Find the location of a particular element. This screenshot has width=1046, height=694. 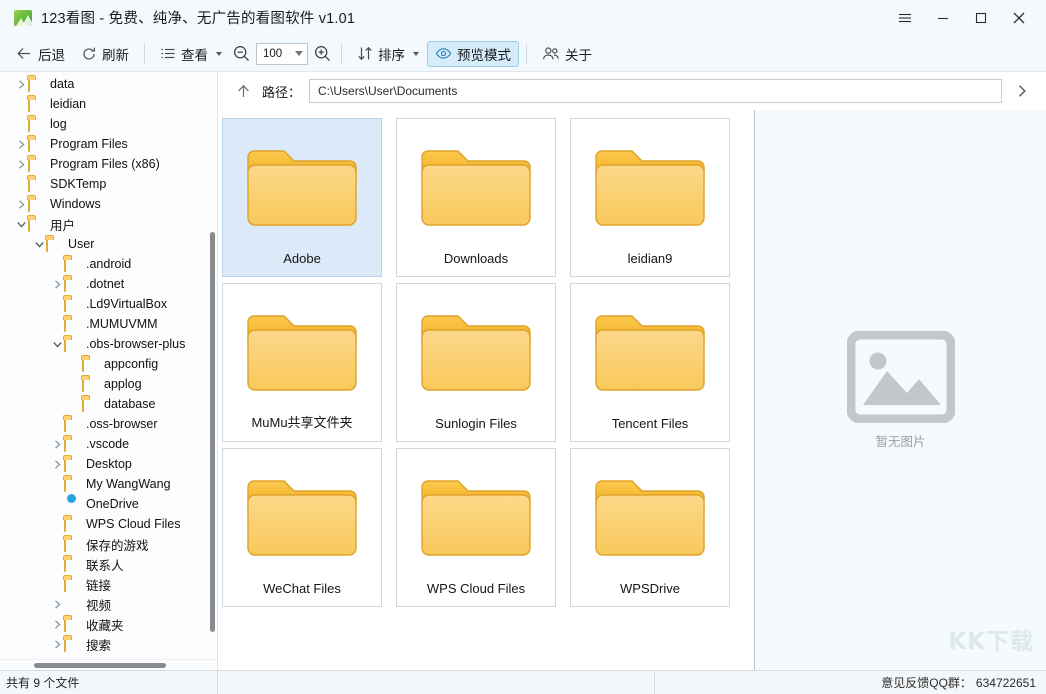

tree-item-Desktop: Desktop is located at coordinates (108, 464).